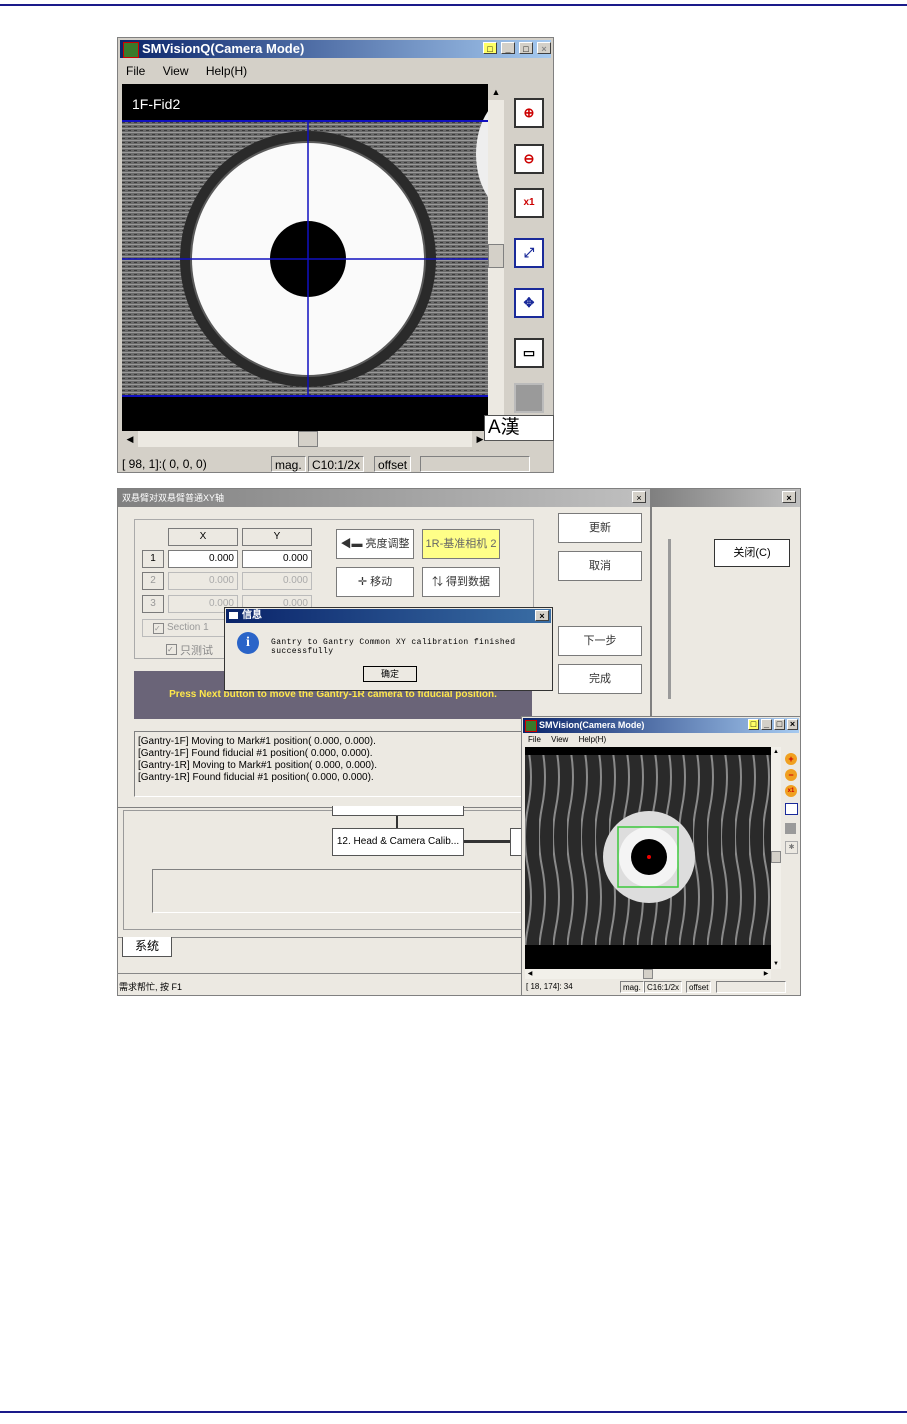 The width and height of the screenshot is (907, 1424). Describe the element at coordinates (153, 581) in the screenshot. I see `row-number: 2` at that location.